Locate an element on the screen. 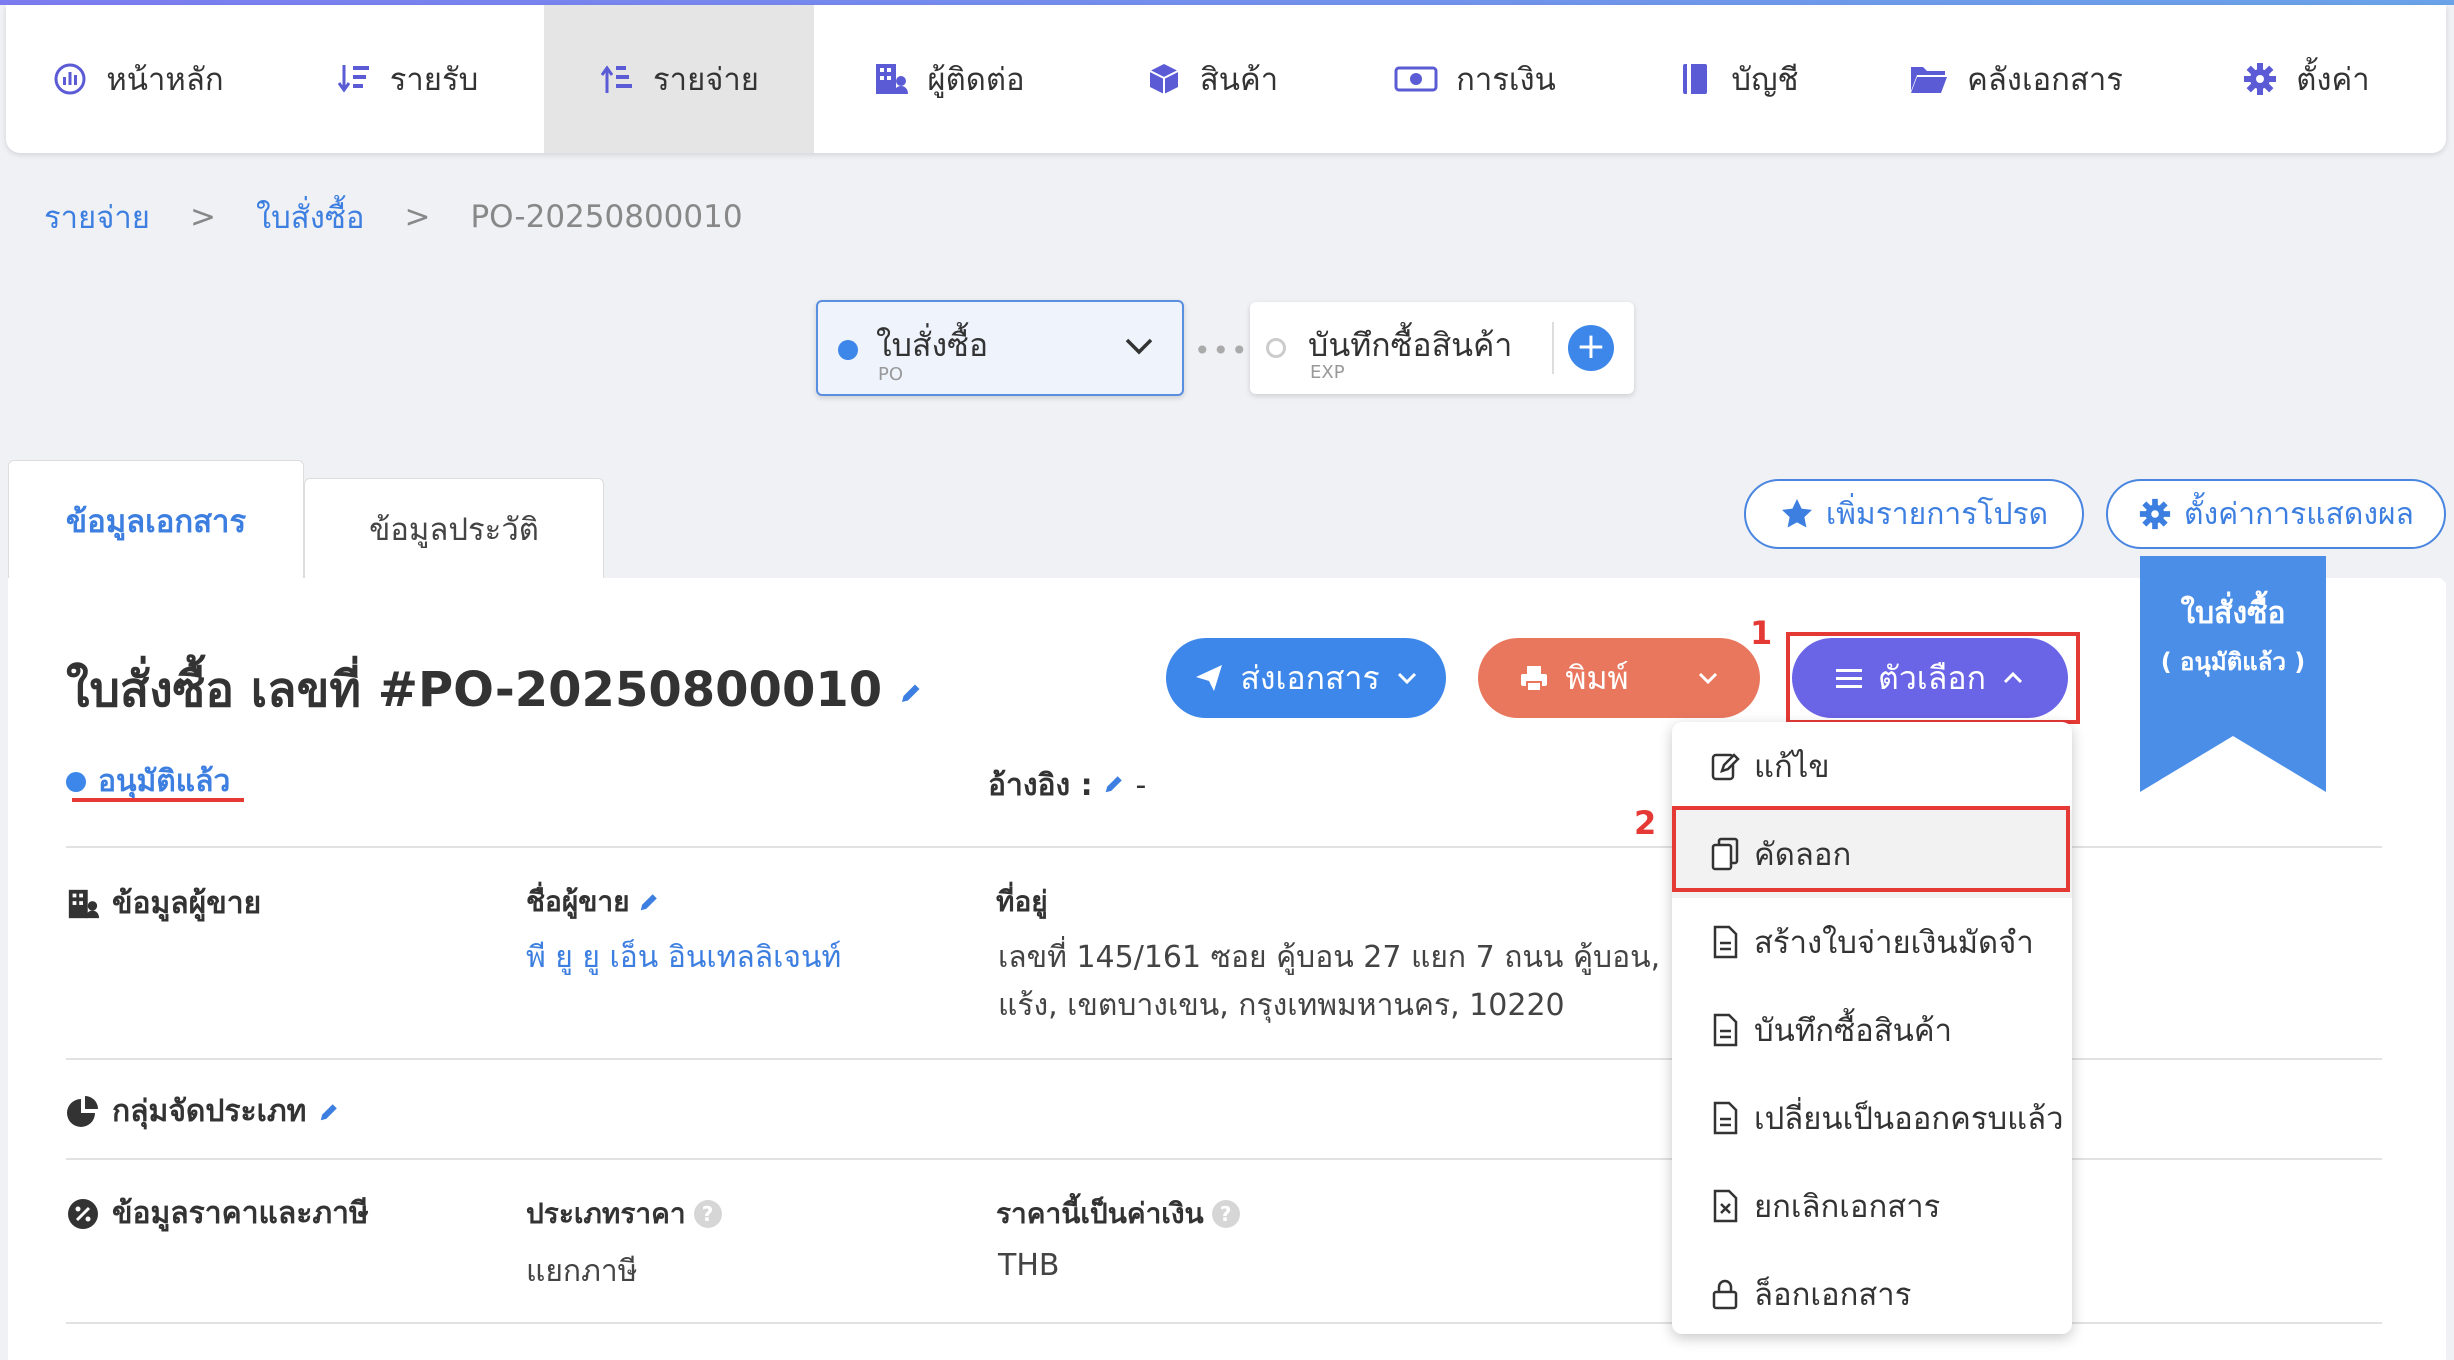  pricing-section-title: ข้อมูลราคาและภาษี is located at coordinates (217, 1213).